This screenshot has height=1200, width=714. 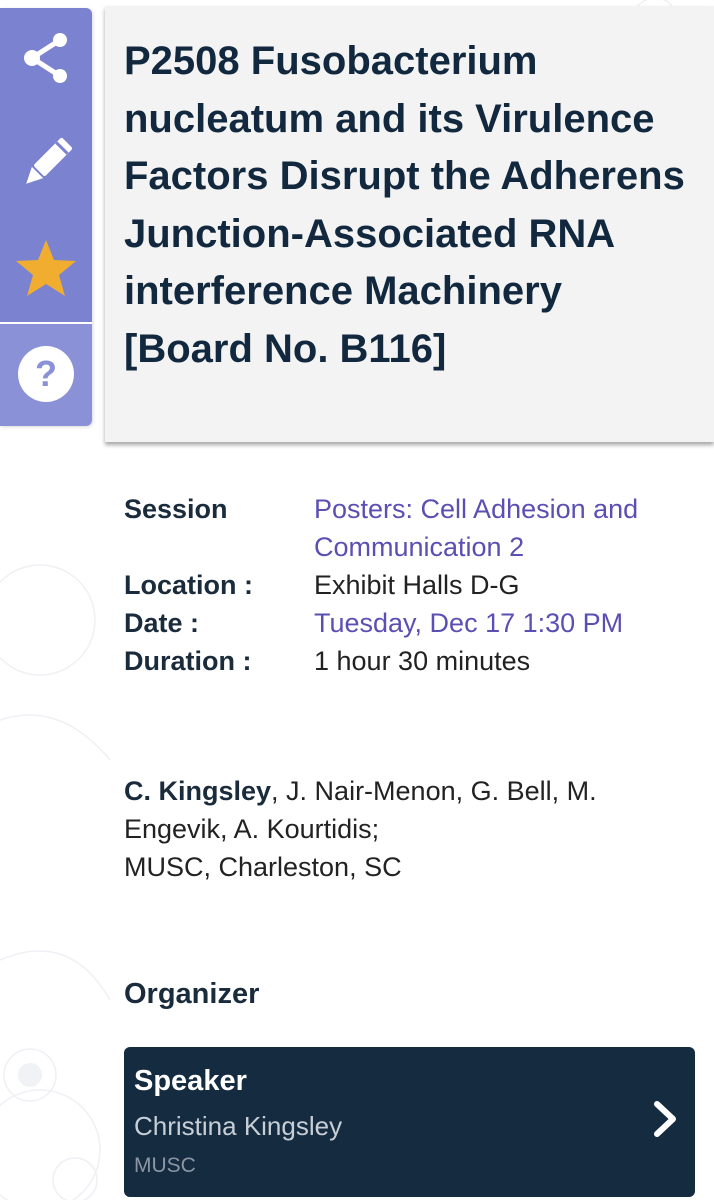 What do you see at coordinates (476, 509) in the screenshot?
I see `session-value-line1: Posters: Cell Adhesion and` at bounding box center [476, 509].